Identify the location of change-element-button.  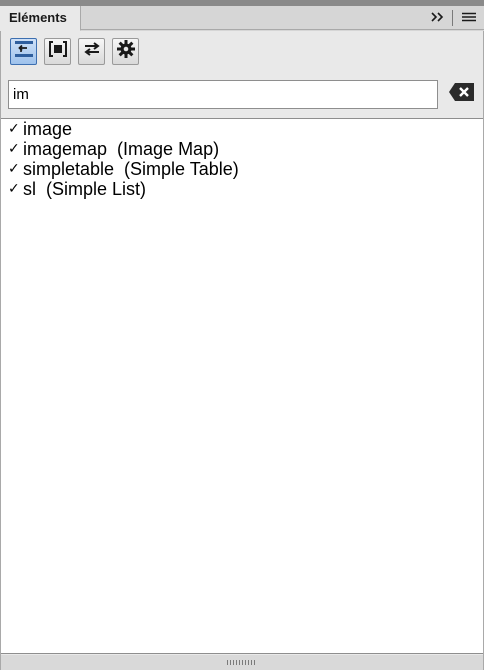
(91, 51).